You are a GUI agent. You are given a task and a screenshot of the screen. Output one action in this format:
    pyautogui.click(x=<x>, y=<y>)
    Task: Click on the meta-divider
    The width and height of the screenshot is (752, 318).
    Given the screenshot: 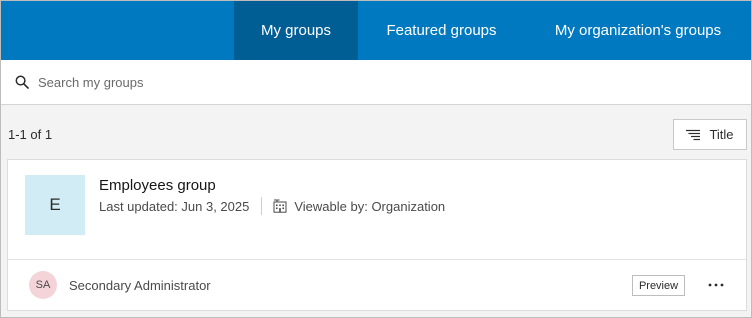 What is the action you would take?
    pyautogui.click(x=262, y=206)
    